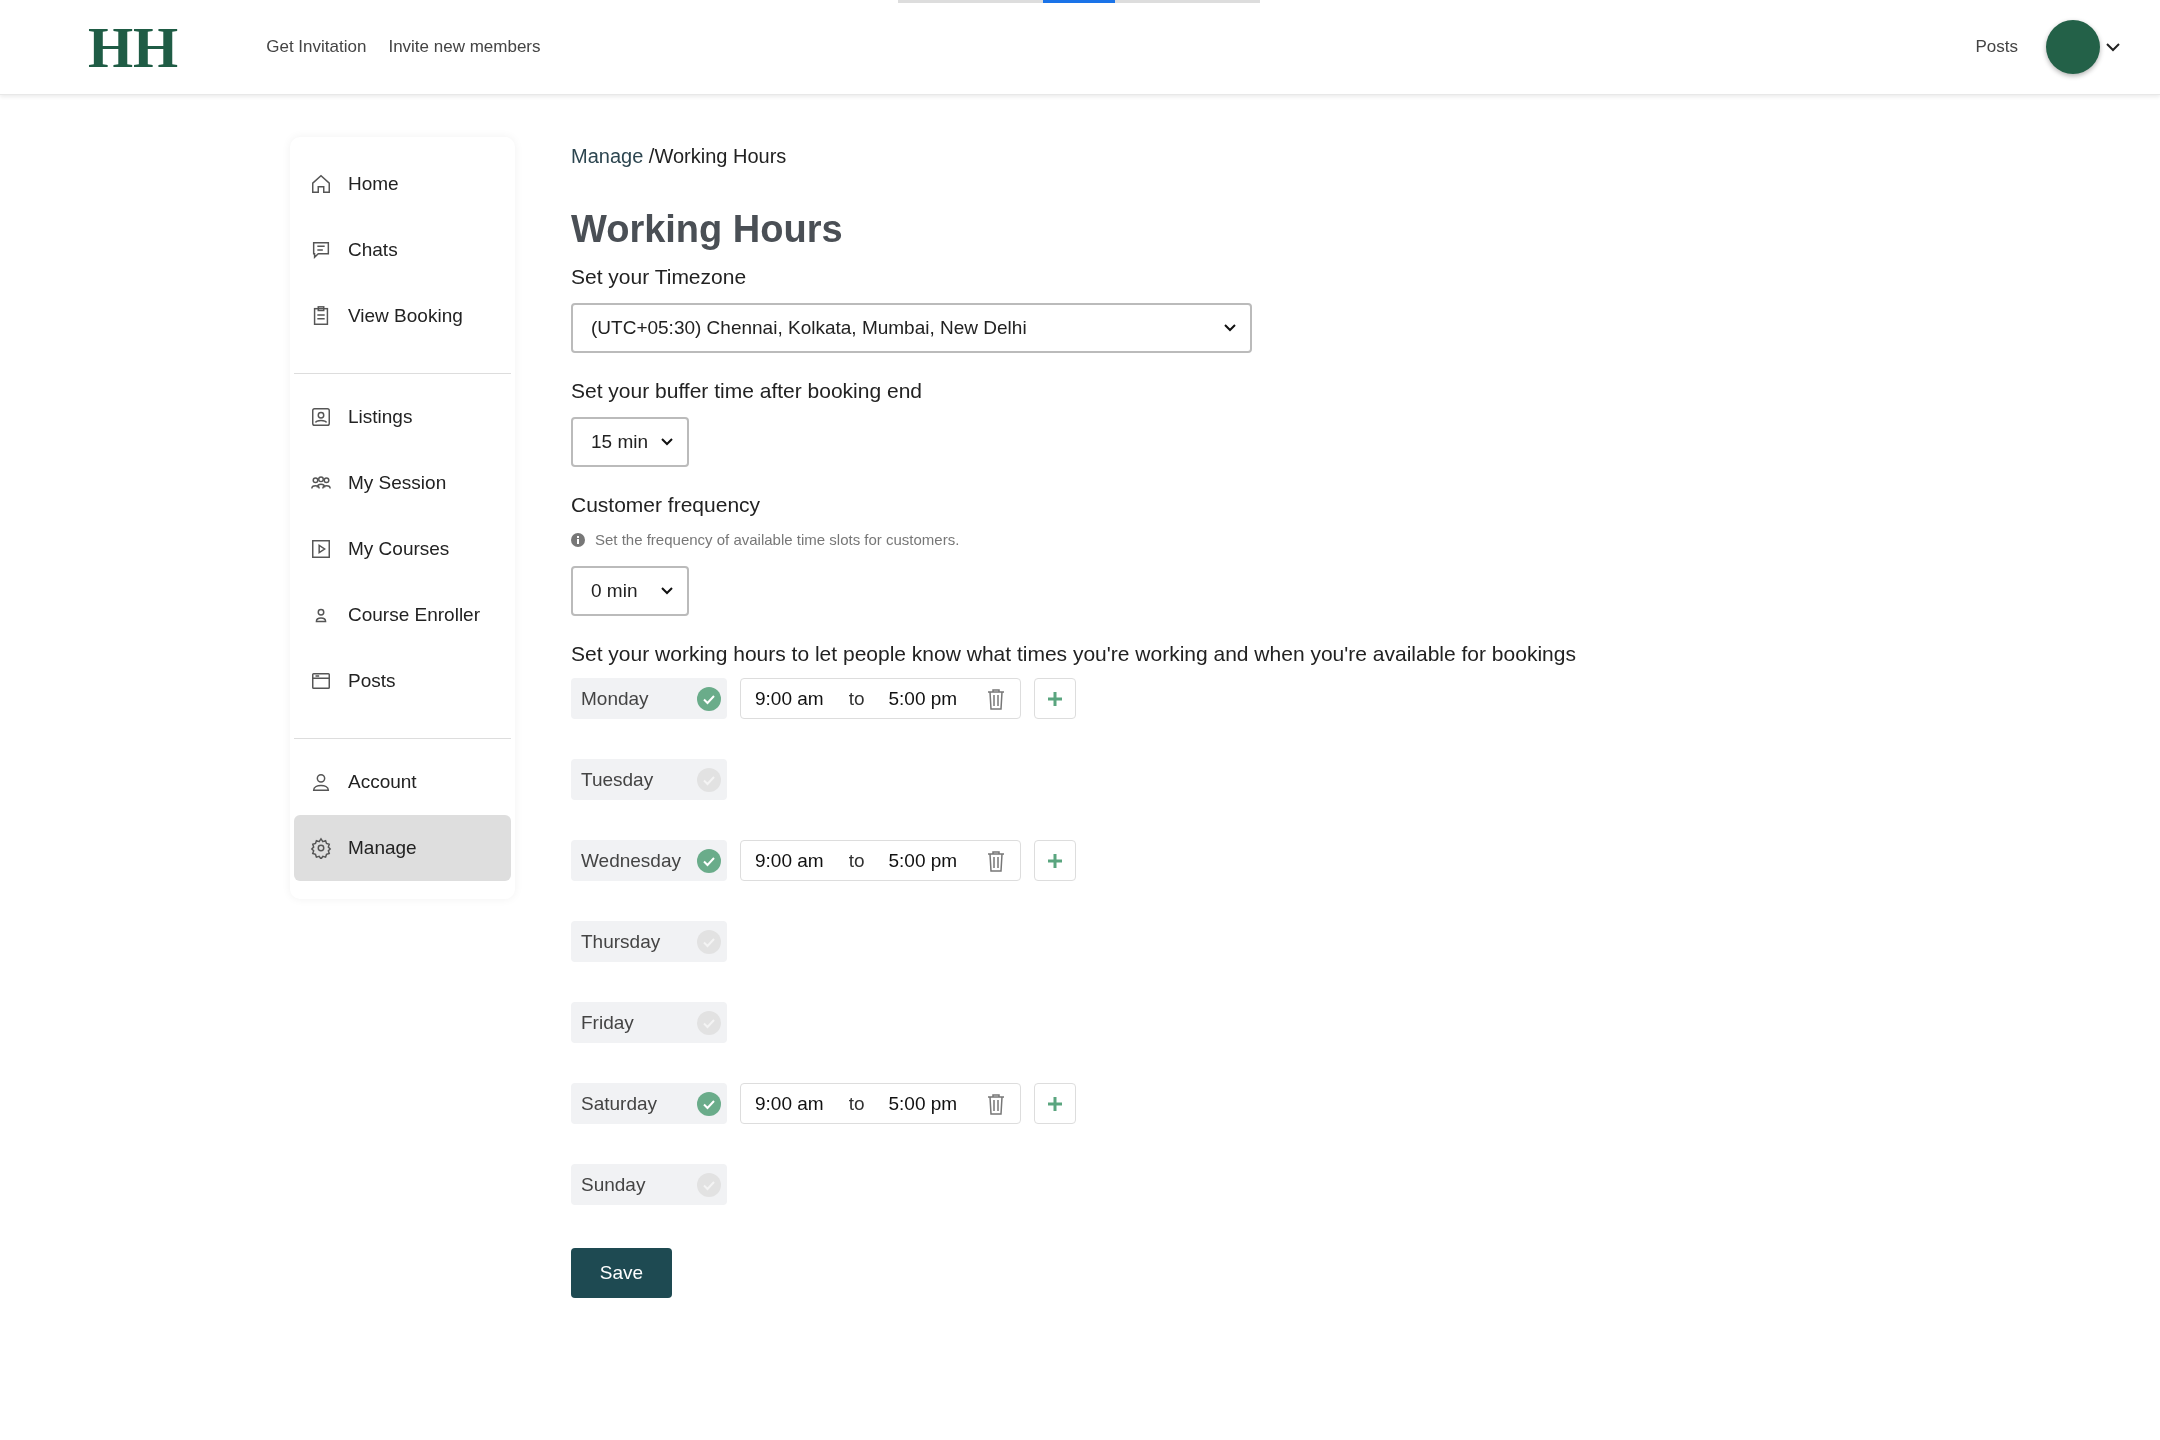 This screenshot has height=1440, width=2160. Describe the element at coordinates (649, 1022) in the screenshot. I see `day-toggle: Friday` at that location.